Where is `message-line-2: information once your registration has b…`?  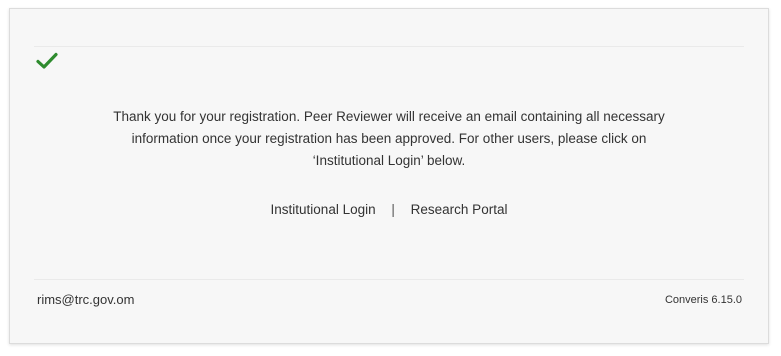
message-line-2: information once your registration has b… is located at coordinates (389, 138).